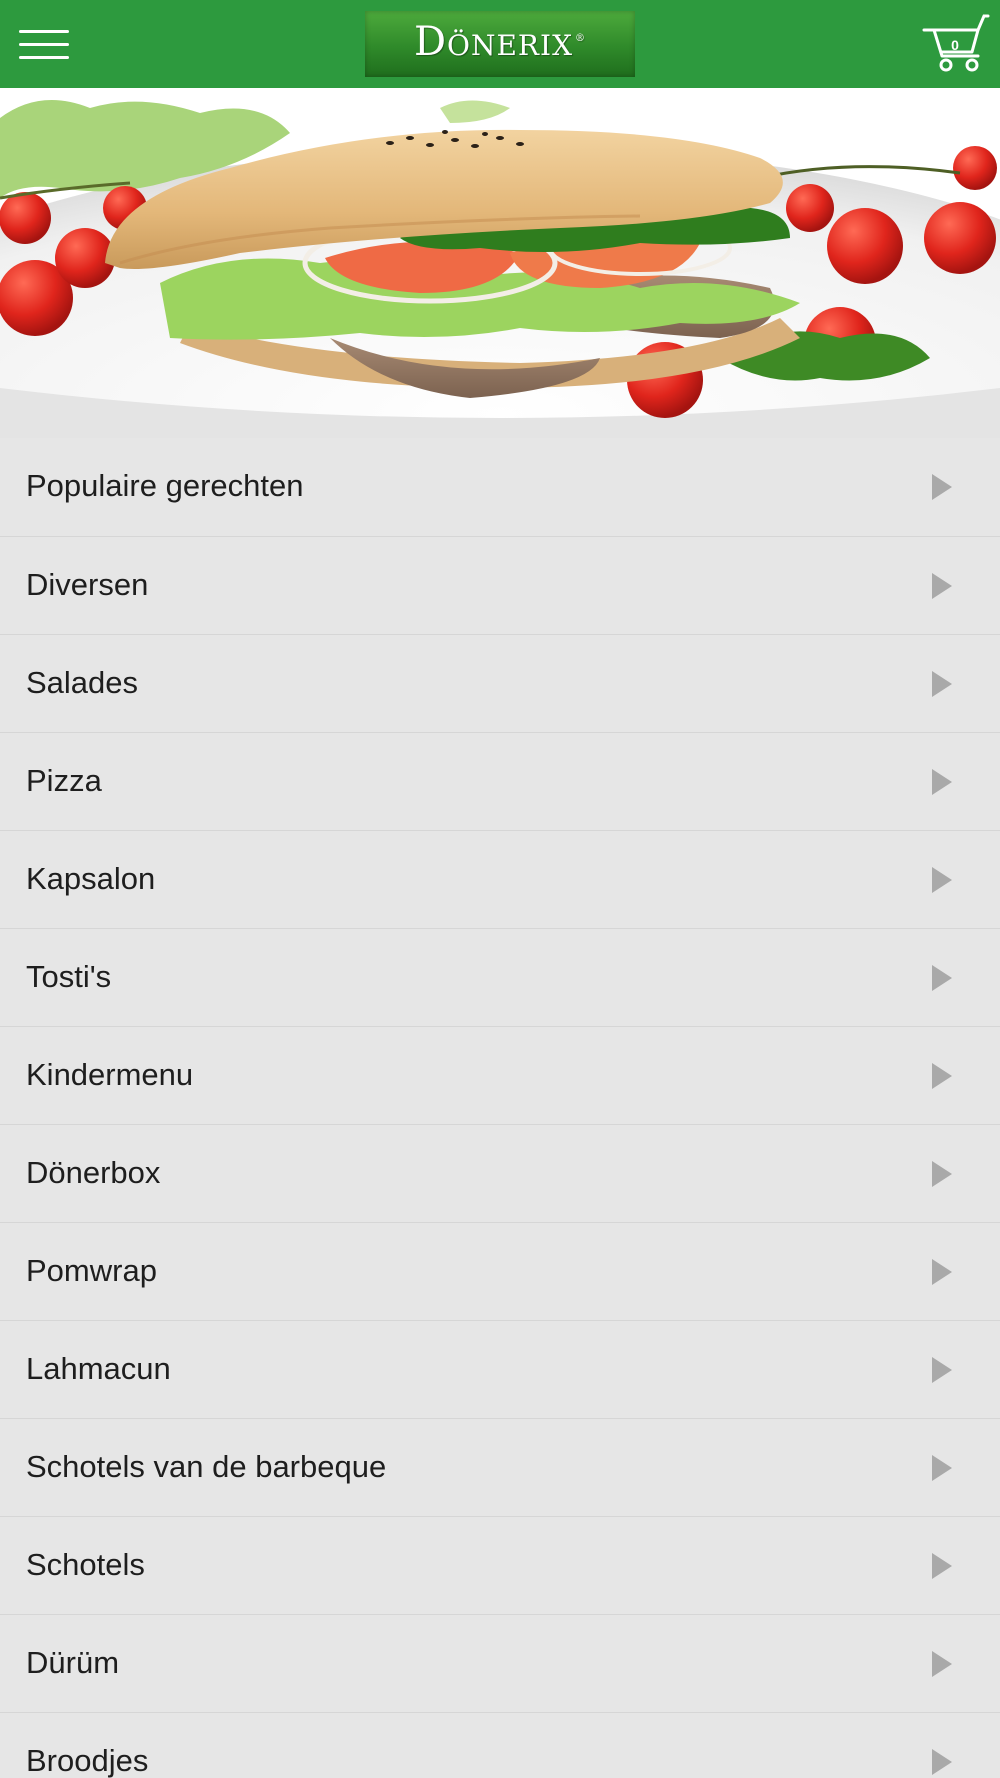 This screenshot has width=1000, height=1778. I want to click on category-row: Diversen, so click(500, 585).